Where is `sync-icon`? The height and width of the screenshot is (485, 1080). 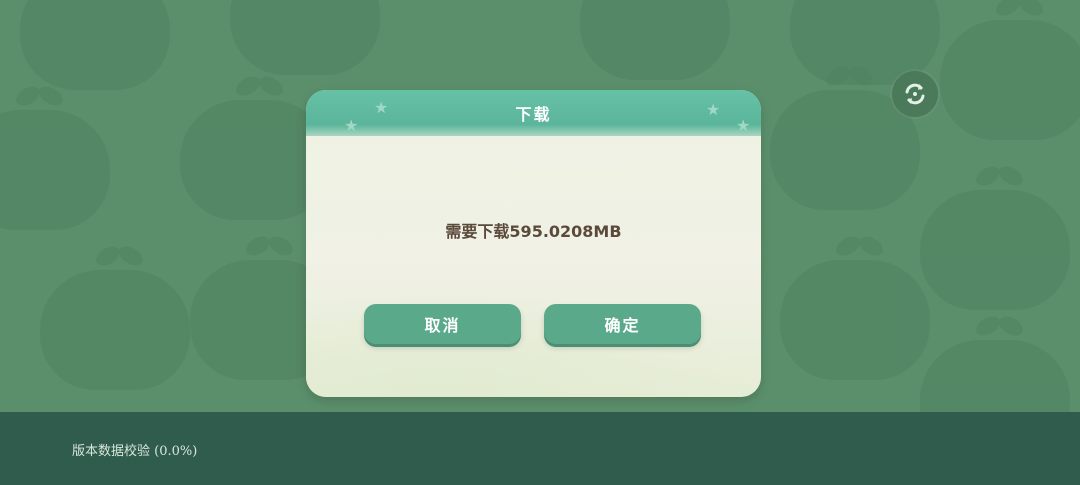 sync-icon is located at coordinates (915, 94).